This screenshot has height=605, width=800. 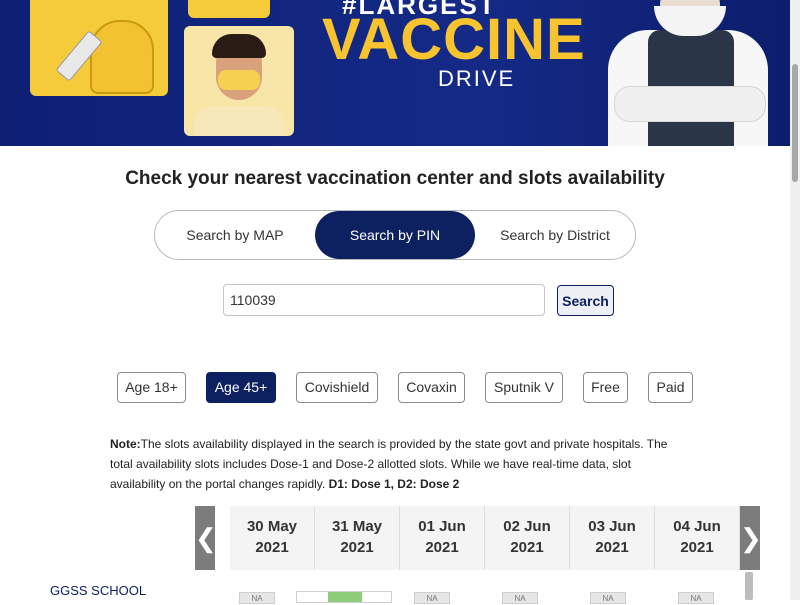 I want to click on pin-input, so click(x=384, y=300).